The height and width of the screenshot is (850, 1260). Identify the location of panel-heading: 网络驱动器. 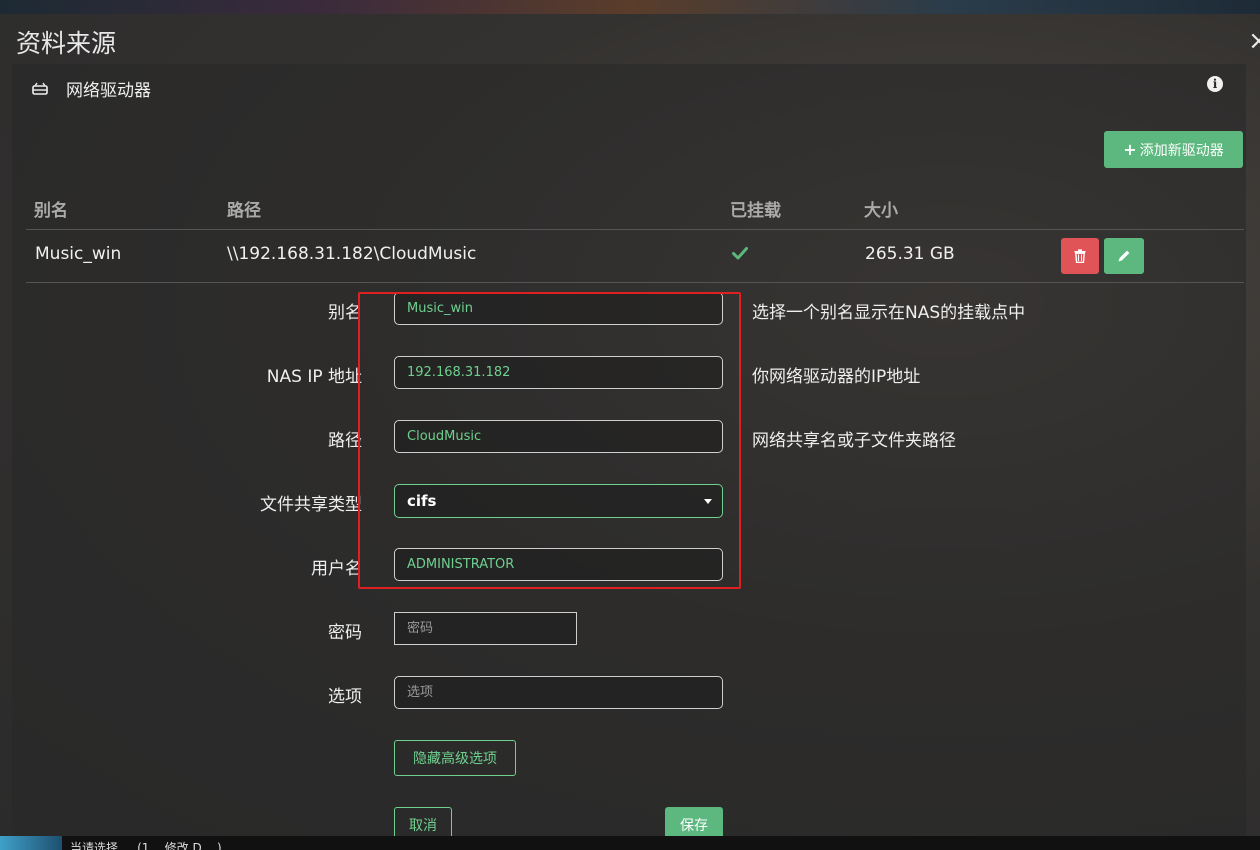
(108, 91).